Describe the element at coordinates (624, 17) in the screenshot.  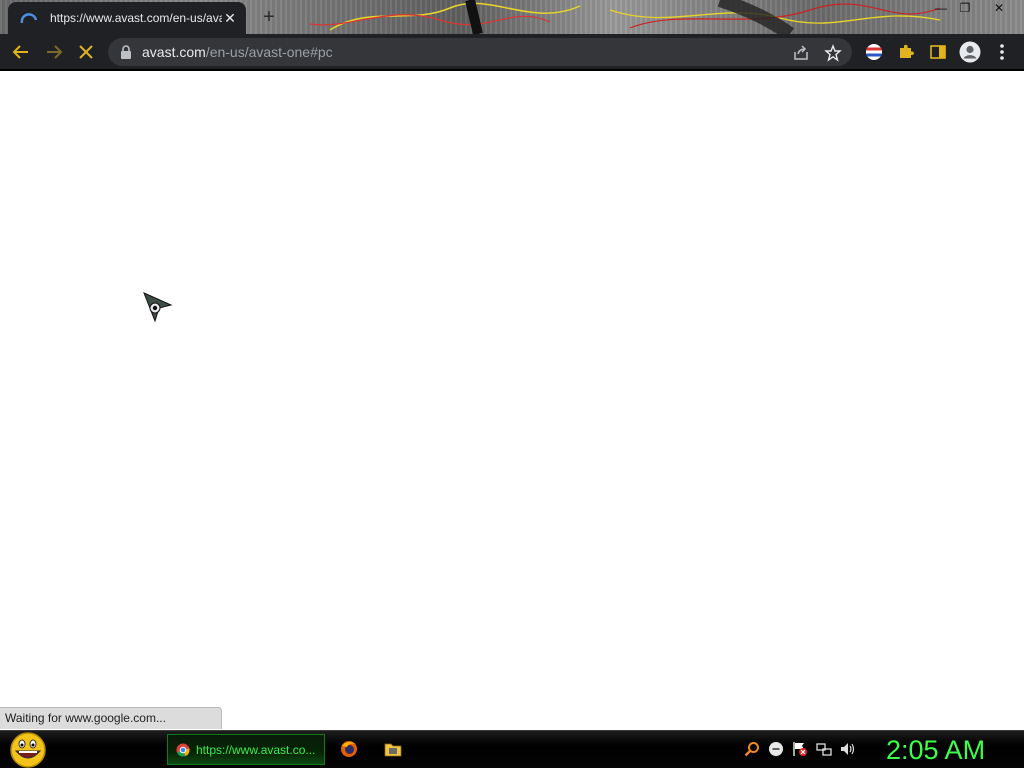
I see `wallpaper-scribble-decoration` at that location.